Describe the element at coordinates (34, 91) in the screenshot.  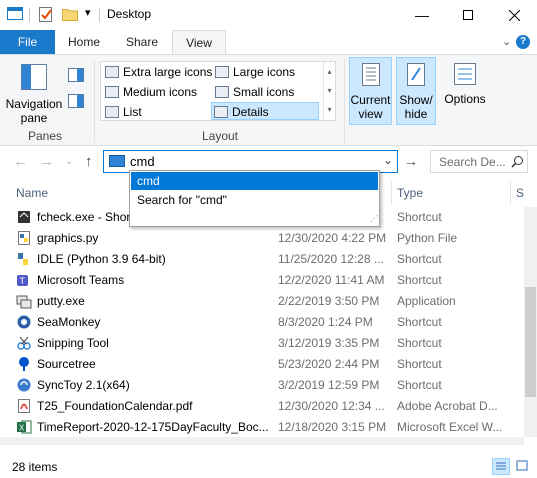
I see `navigation-pane-button: Navigation pane` at that location.